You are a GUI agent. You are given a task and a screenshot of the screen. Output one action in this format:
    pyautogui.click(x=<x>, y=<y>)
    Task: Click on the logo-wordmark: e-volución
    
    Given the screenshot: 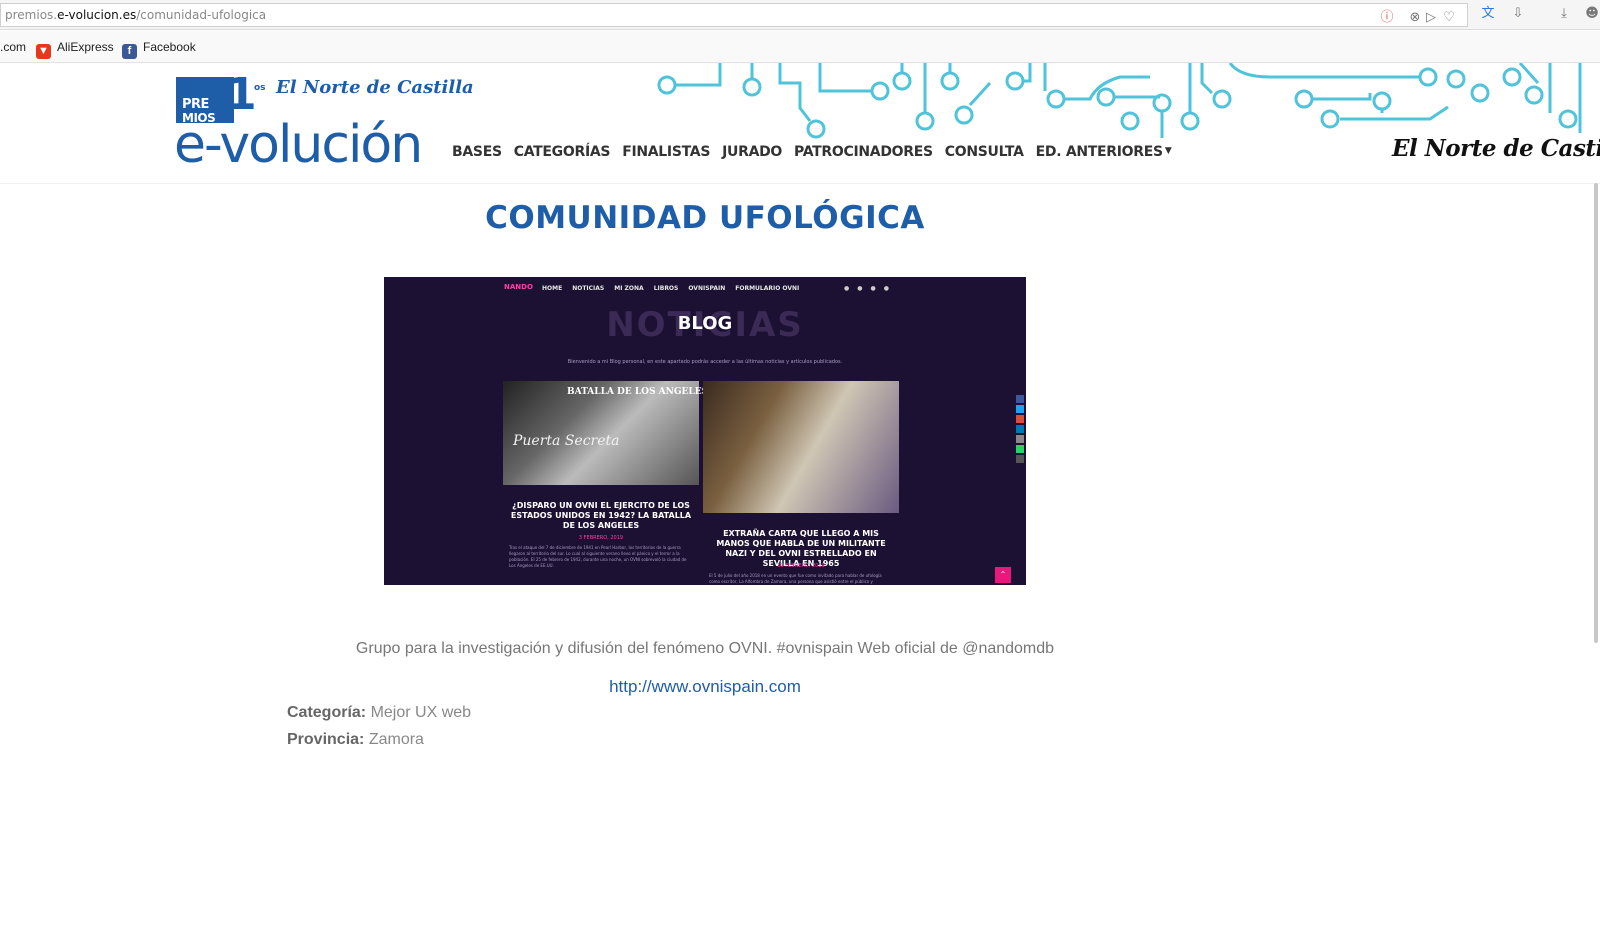 What is the action you would take?
    pyautogui.click(x=298, y=145)
    